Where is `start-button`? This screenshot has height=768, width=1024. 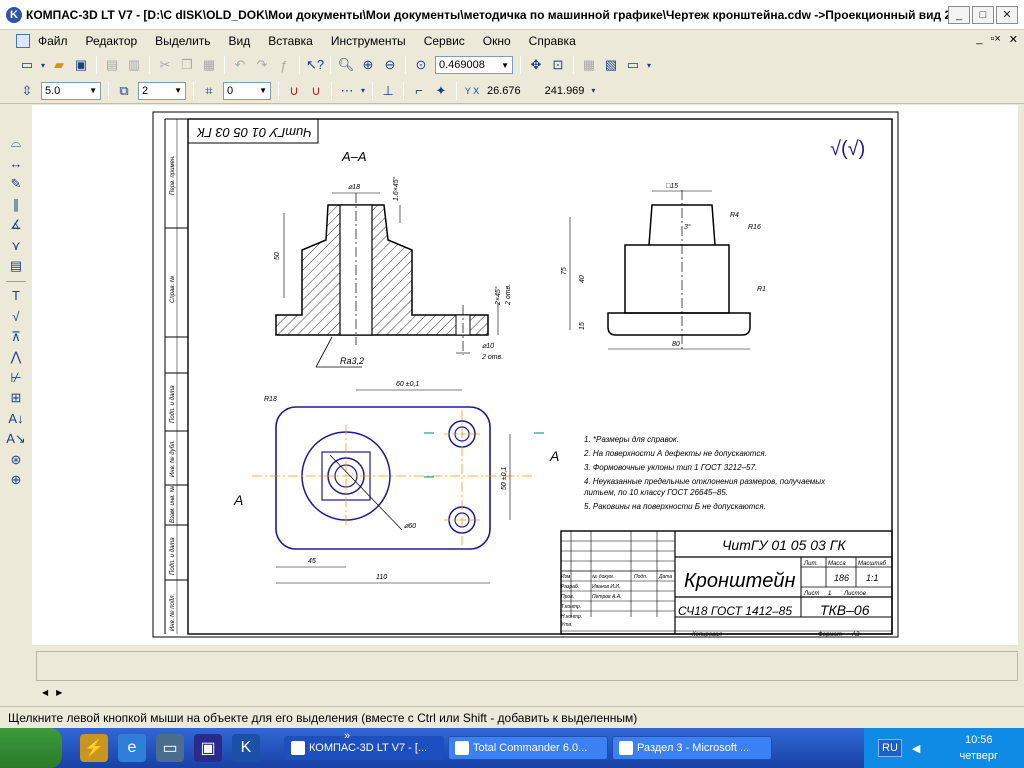
start-button is located at coordinates (31, 748).